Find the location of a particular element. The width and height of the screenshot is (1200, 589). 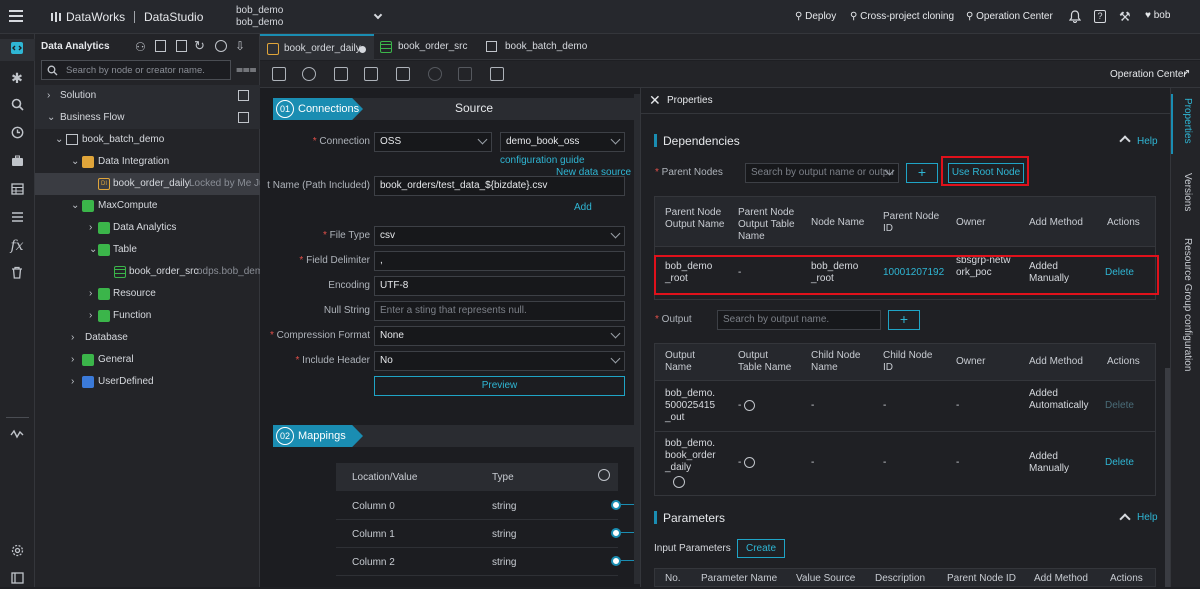

rail-tab-versions: Versions is located at coordinates (1187, 192).